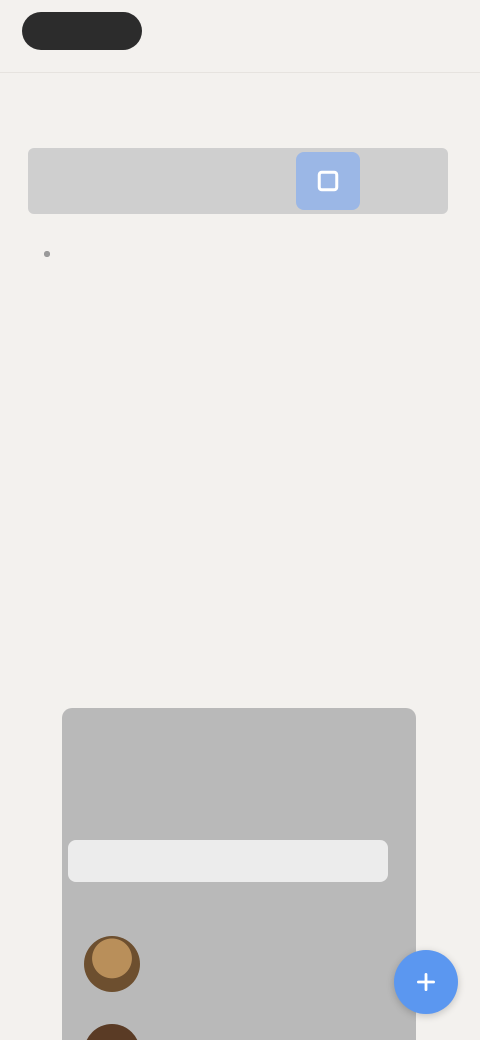 This screenshot has height=1040, width=480. I want to click on plus-icon, so click(426, 982).